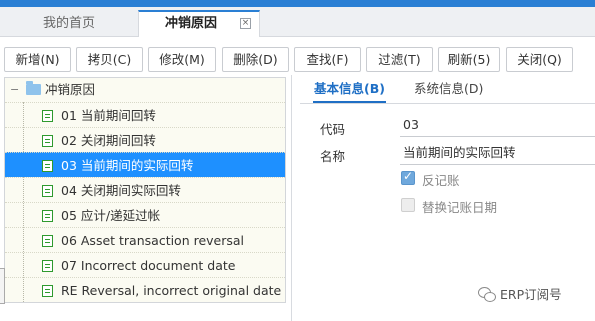 Image resolution: width=595 pixels, height=321 pixels. I want to click on close-icon: ×, so click(245, 23).